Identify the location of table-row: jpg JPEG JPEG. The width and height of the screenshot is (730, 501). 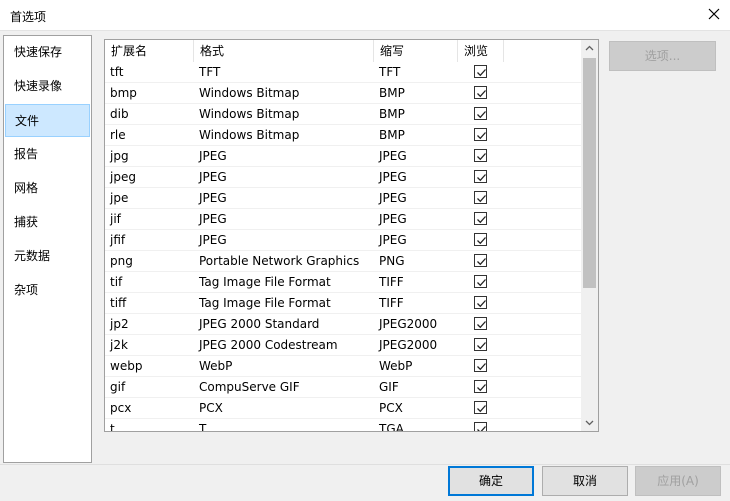
(343, 156).